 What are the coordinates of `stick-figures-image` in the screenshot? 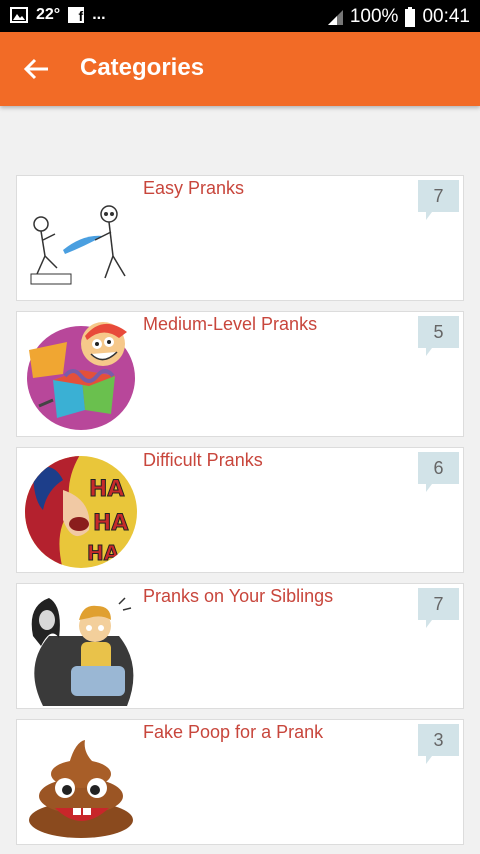 It's located at (81, 238).